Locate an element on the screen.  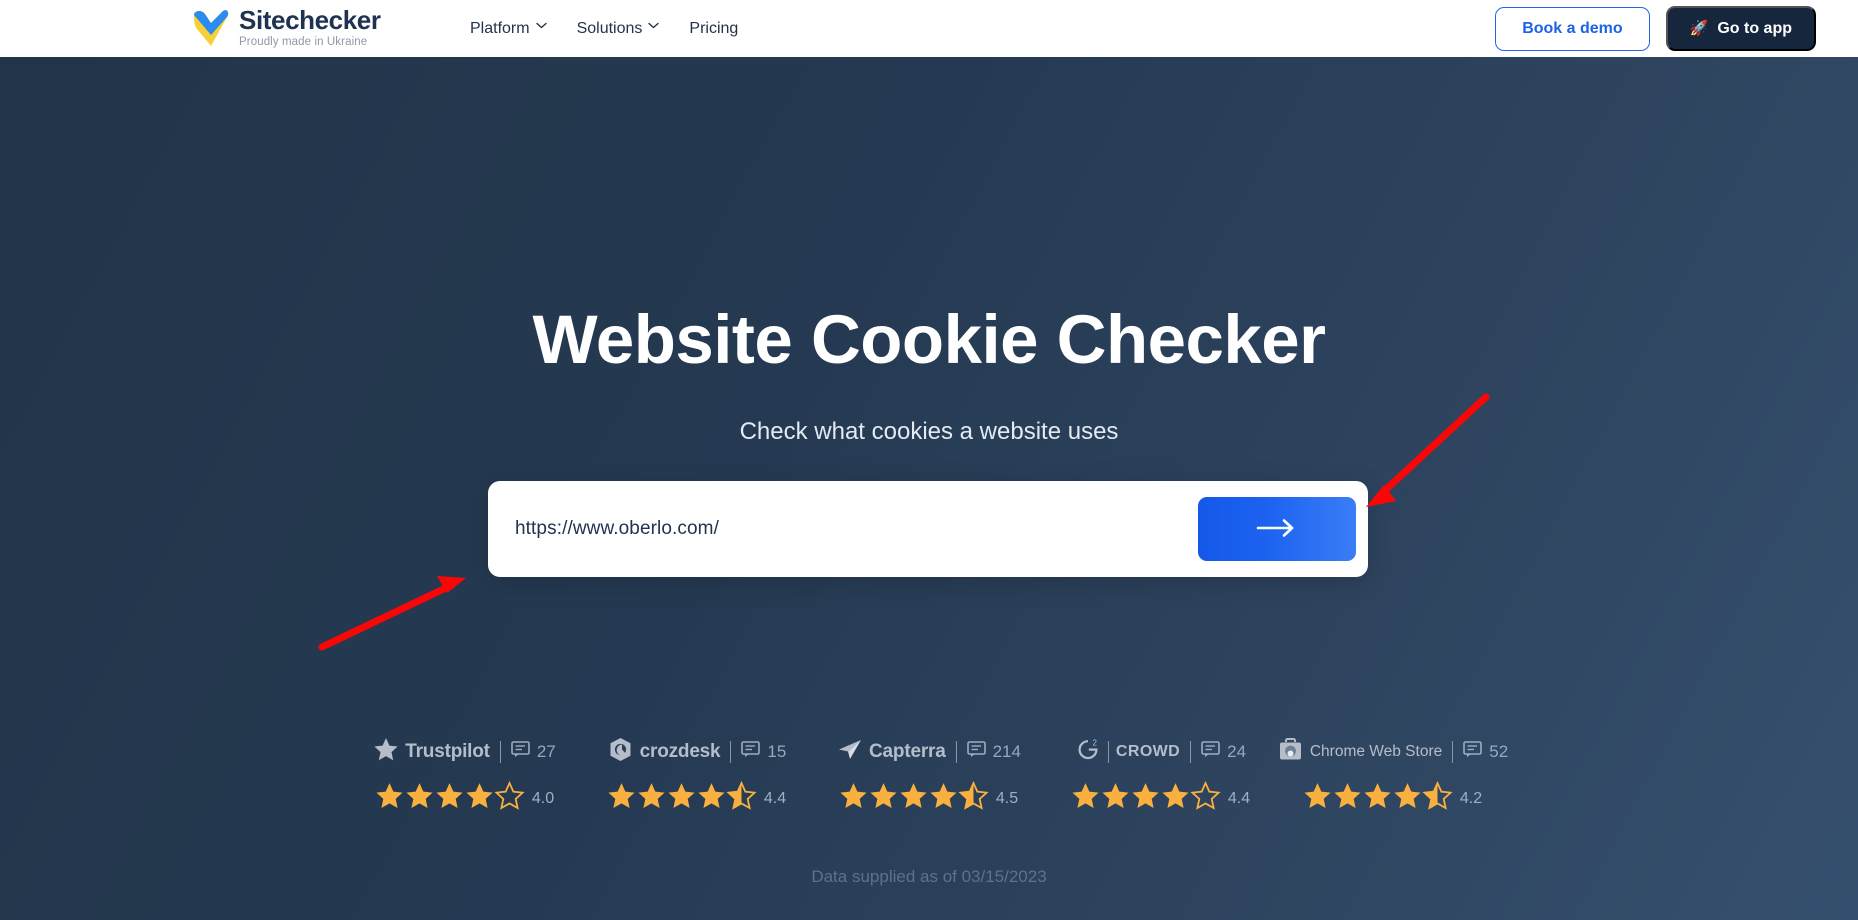
trustpilot-star-icon is located at coordinates (386, 752).